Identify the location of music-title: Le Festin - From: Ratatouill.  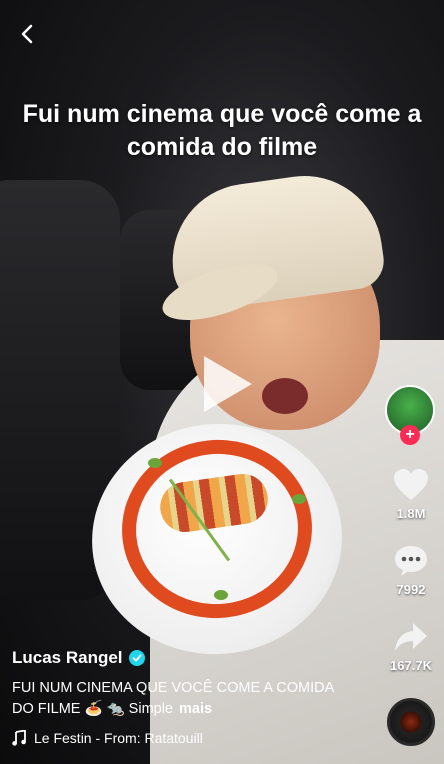
(118, 738).